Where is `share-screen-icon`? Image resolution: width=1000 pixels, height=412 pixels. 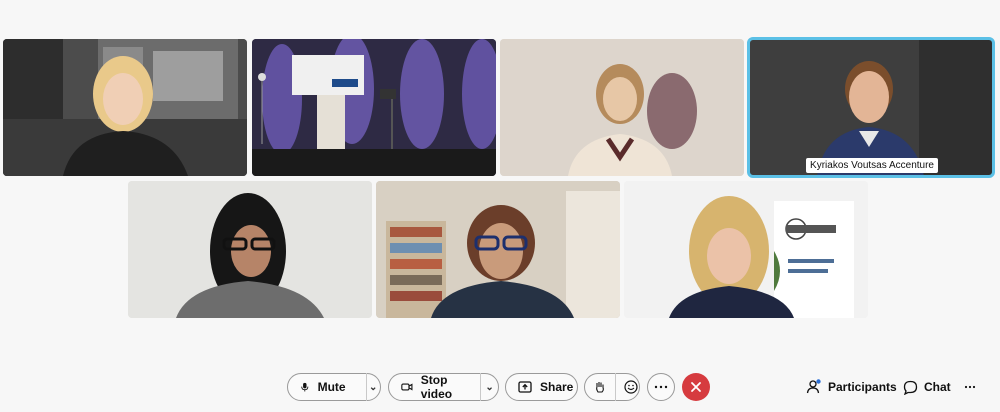
share-screen-icon is located at coordinates (525, 387).